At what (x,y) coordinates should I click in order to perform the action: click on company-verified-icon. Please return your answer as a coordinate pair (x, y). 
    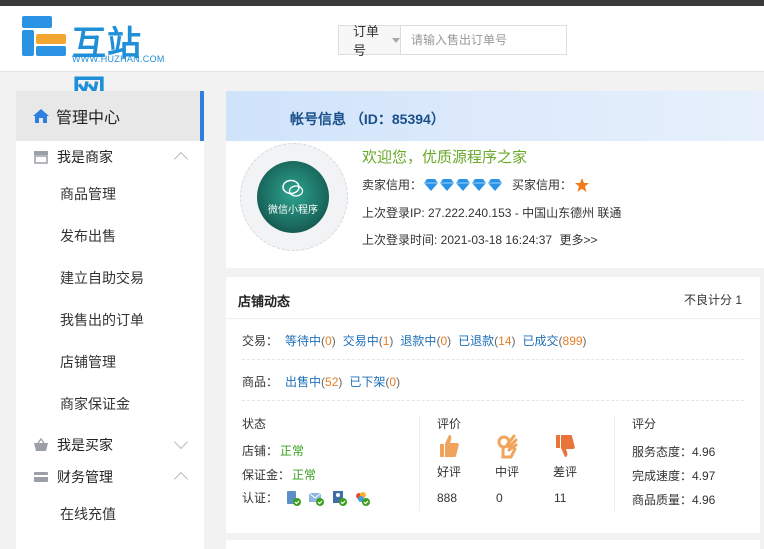
    Looking at the image, I should click on (362, 498).